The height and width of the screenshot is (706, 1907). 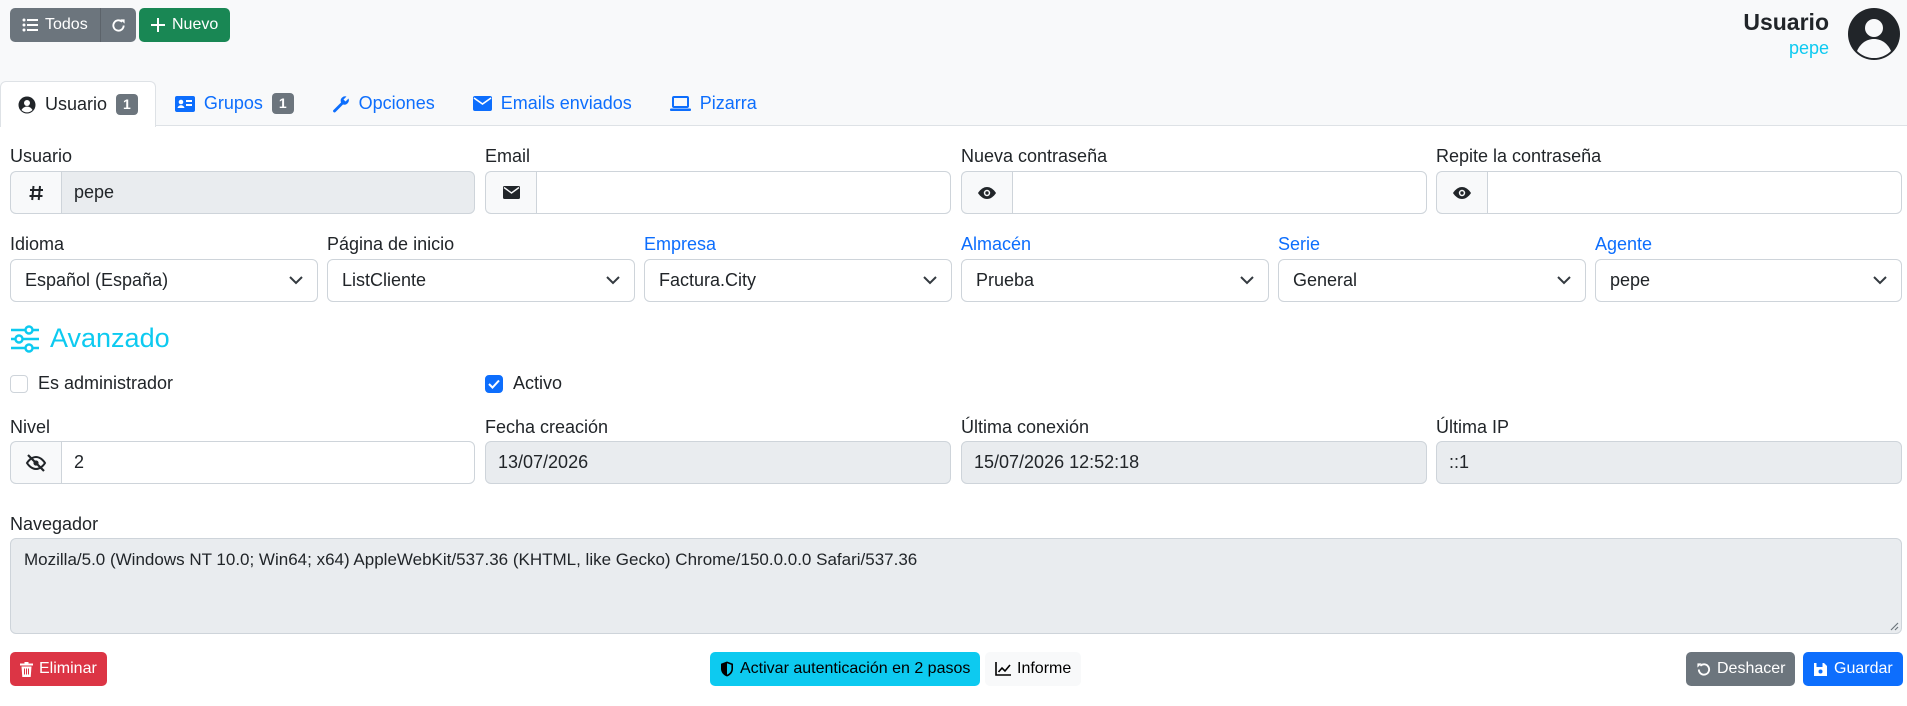 What do you see at coordinates (1894, 626) in the screenshot?
I see `resize-grip-icon` at bounding box center [1894, 626].